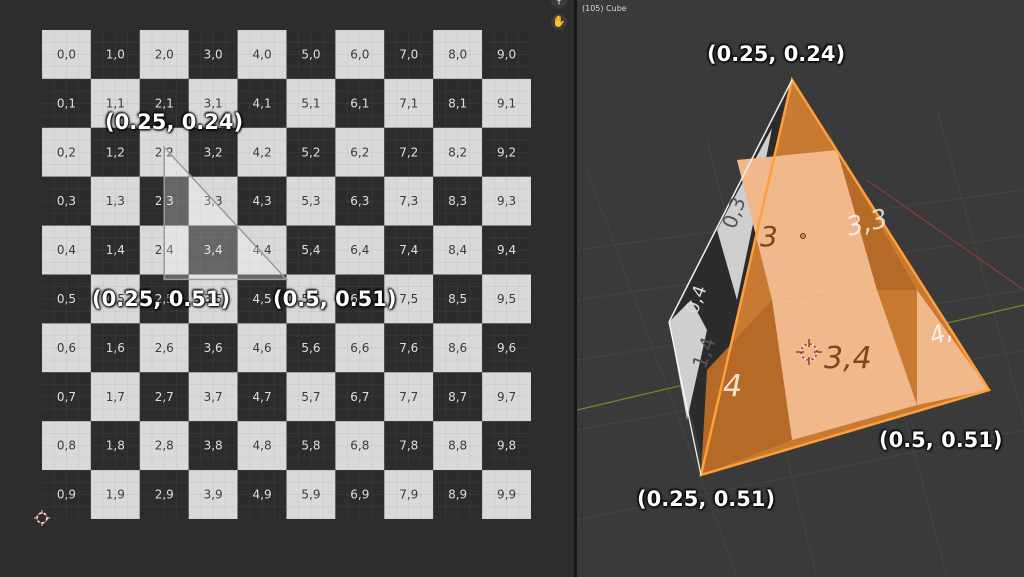 This screenshot has width=1024, height=577. Describe the element at coordinates (161, 299) in the screenshot. I see `uv-annotation-bottom-left: (0.25, 0.51)` at that location.